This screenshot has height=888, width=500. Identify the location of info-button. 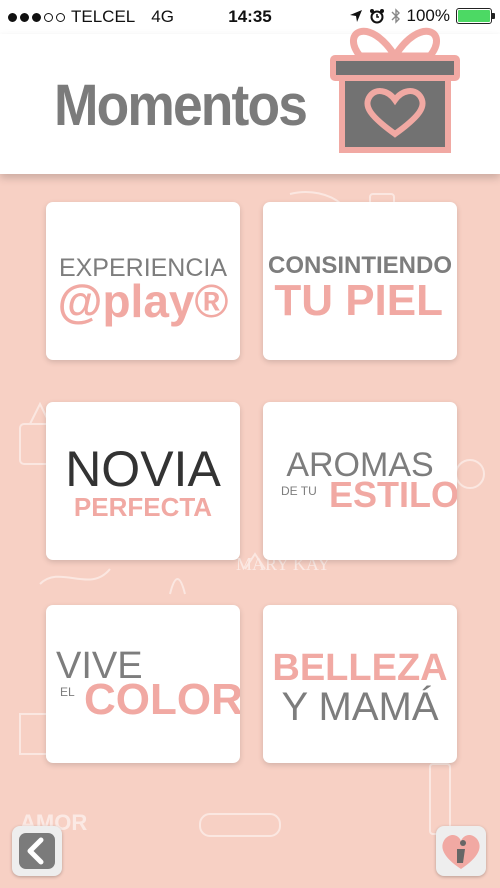
(461, 851).